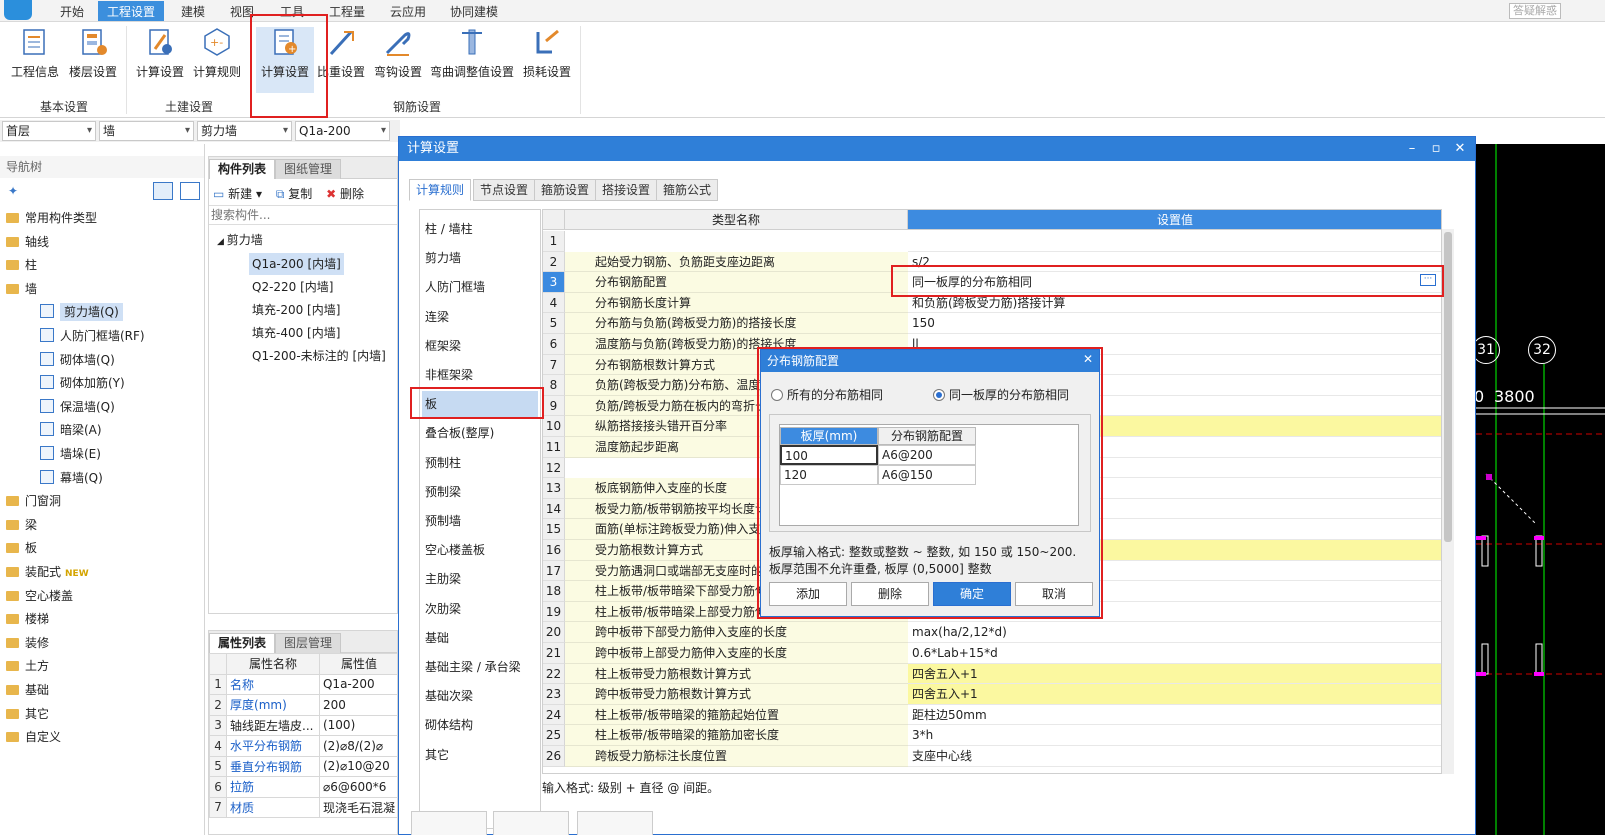 This screenshot has height=835, width=1605. I want to click on nav-item: 砌体加筋(Y), so click(82, 383).